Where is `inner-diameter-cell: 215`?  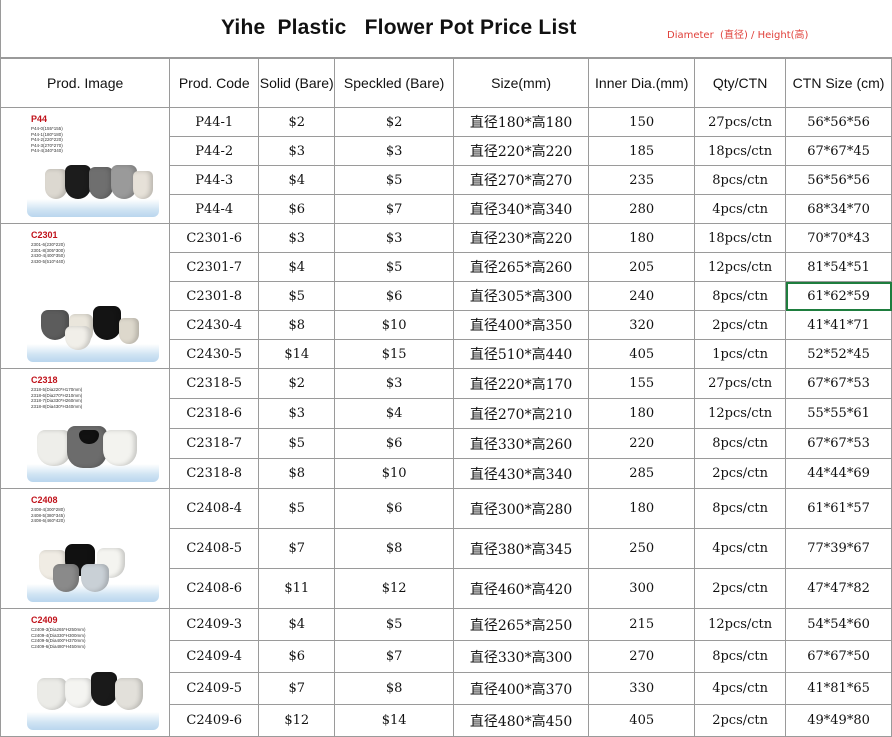 inner-diameter-cell: 215 is located at coordinates (642, 624).